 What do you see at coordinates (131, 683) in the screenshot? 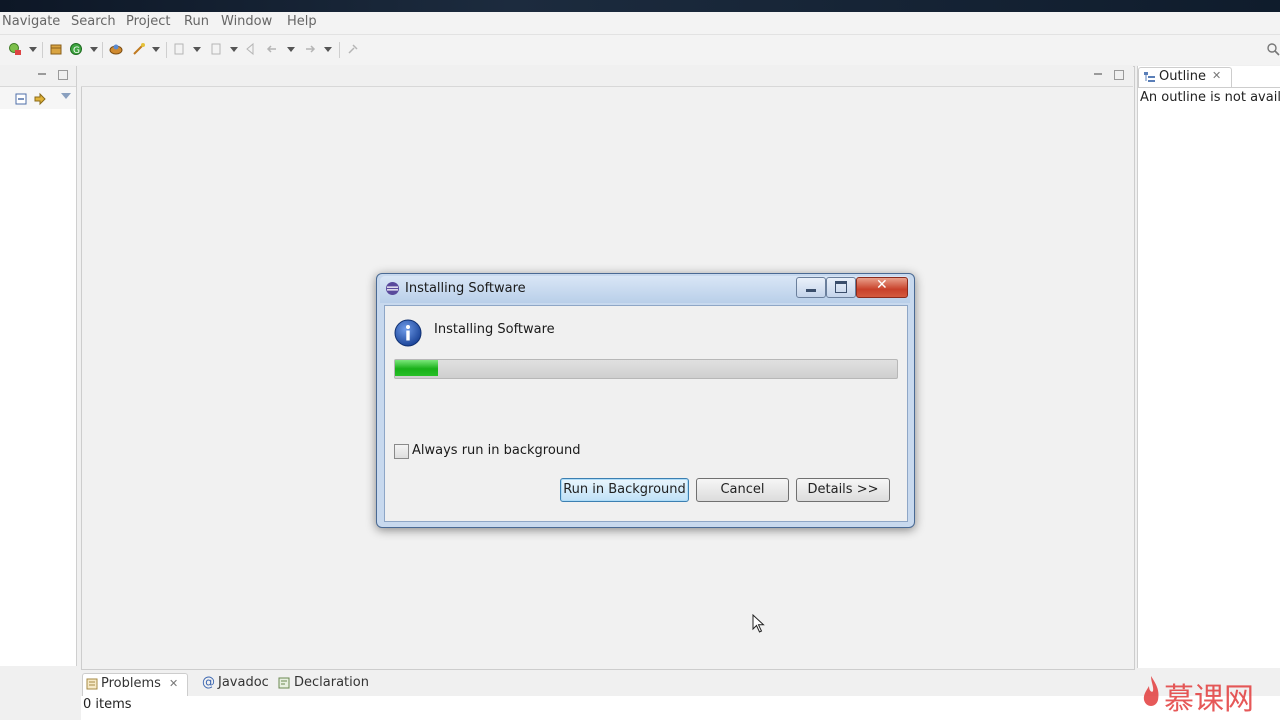
I see `tab-problems-label: Problems` at bounding box center [131, 683].